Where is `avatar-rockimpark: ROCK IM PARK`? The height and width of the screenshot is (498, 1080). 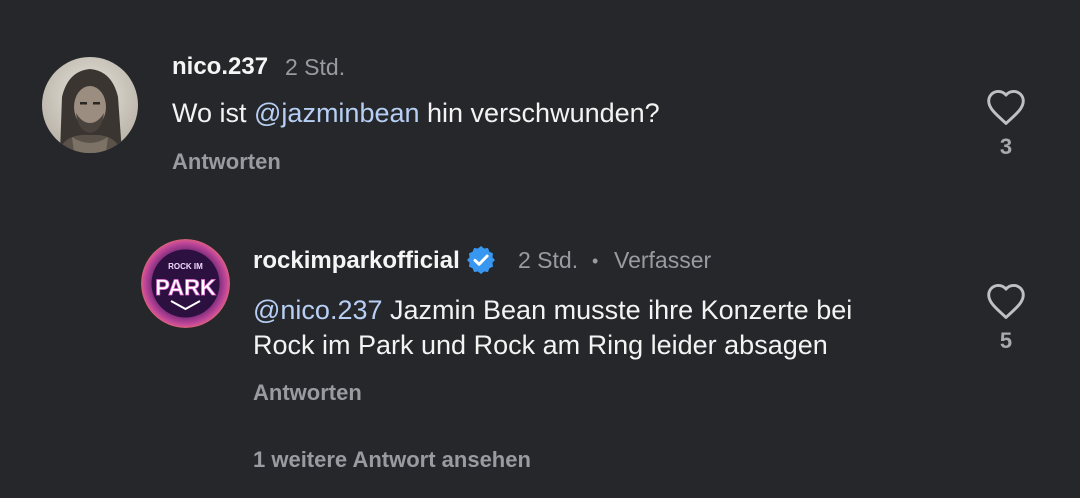 avatar-rockimpark: ROCK IM PARK is located at coordinates (185, 283).